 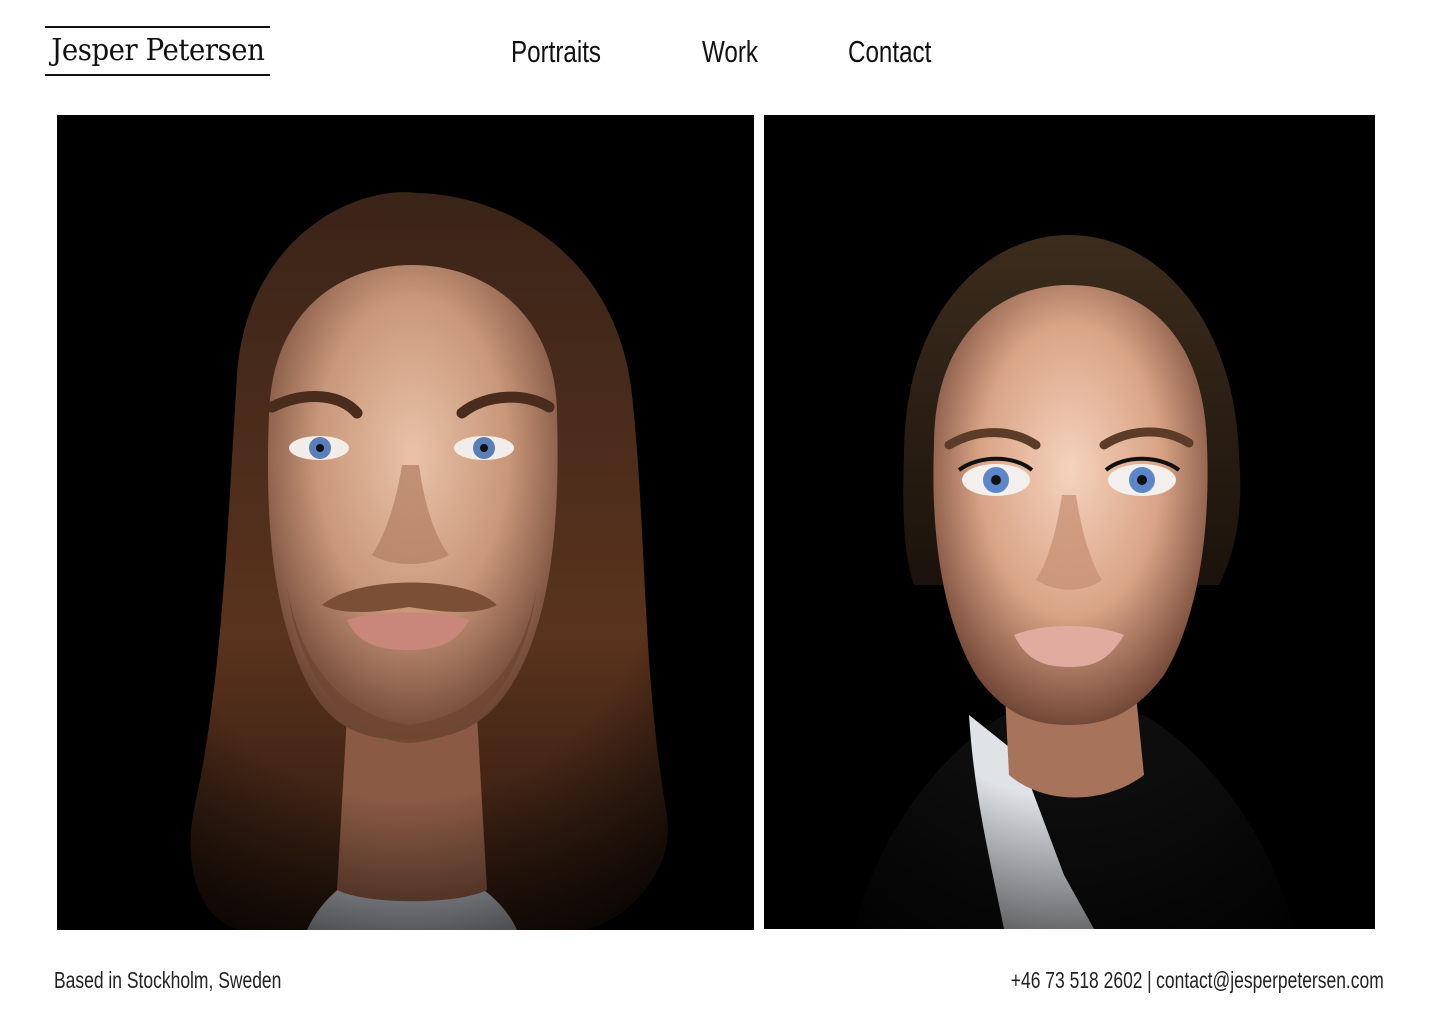 What do you see at coordinates (556, 52) in the screenshot?
I see `nav-portraits: Portraits` at bounding box center [556, 52].